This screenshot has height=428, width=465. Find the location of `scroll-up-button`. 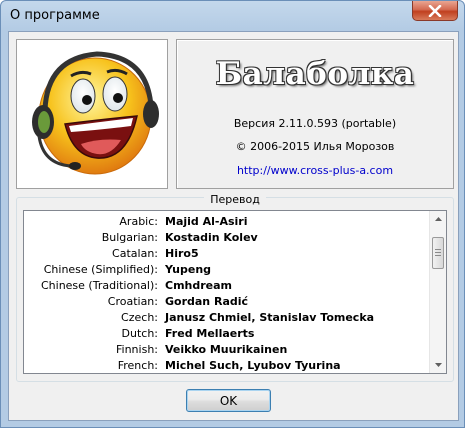

scroll-up-button is located at coordinates (438, 219).